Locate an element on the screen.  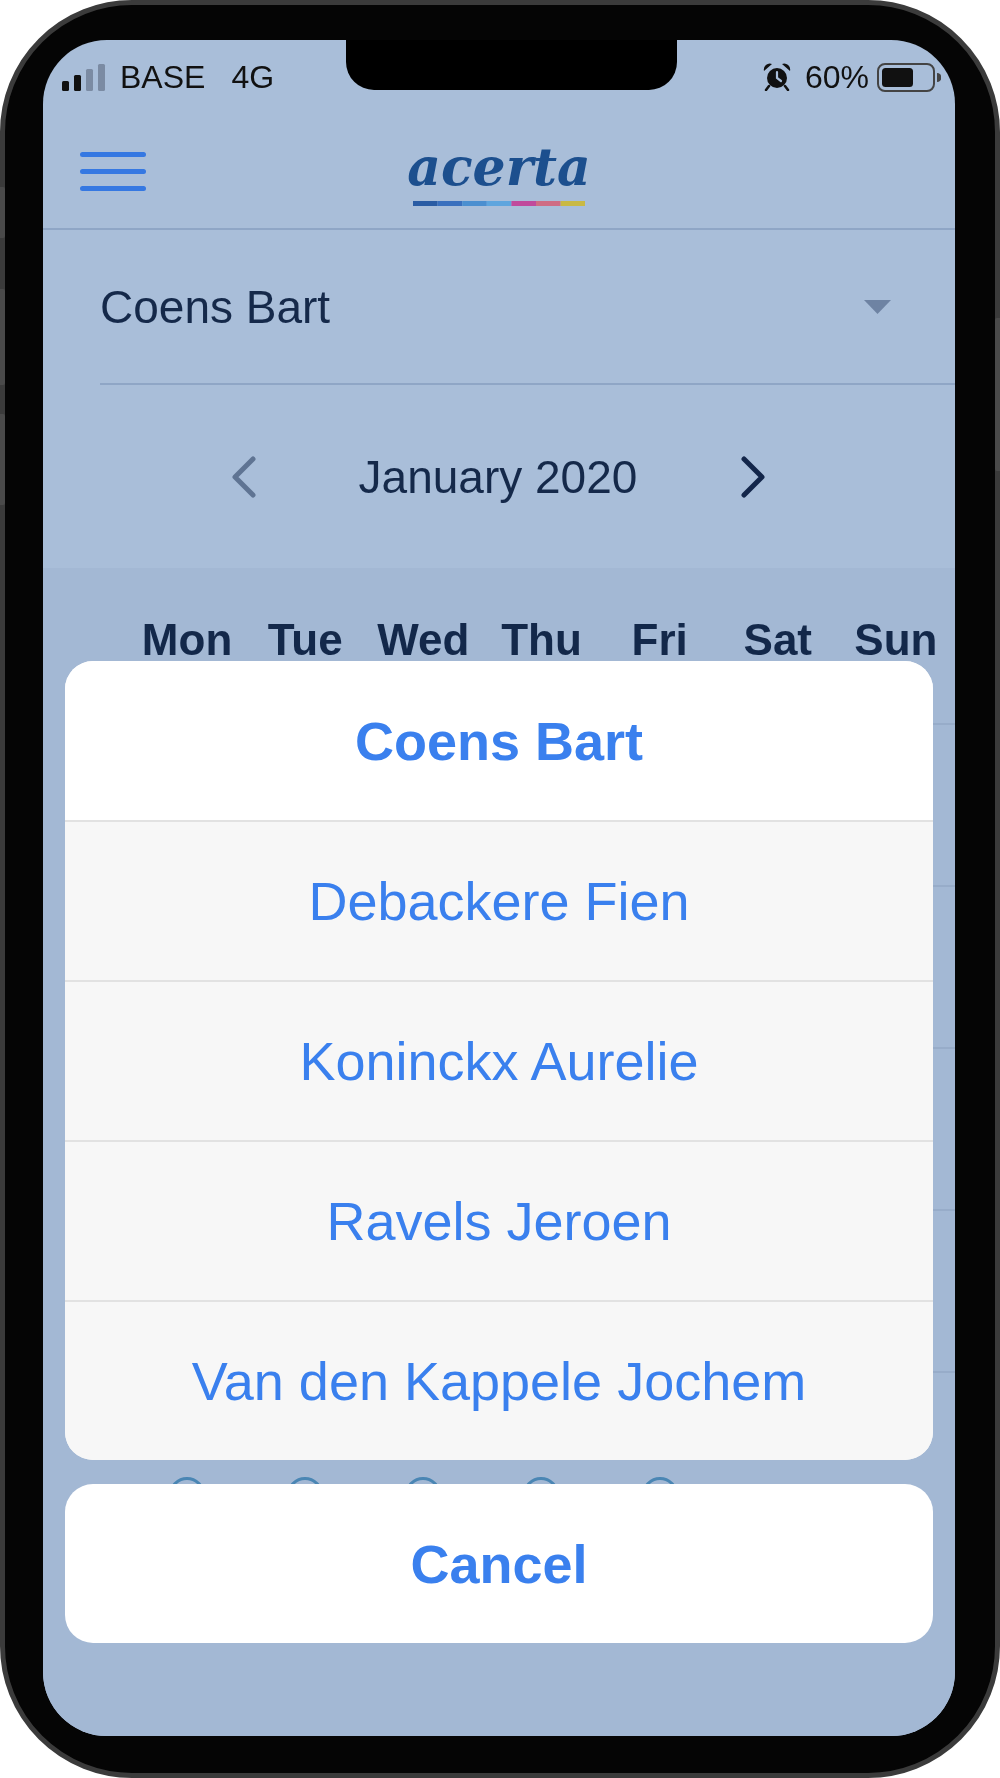
weekday-label: Mon is located at coordinates (187, 640).